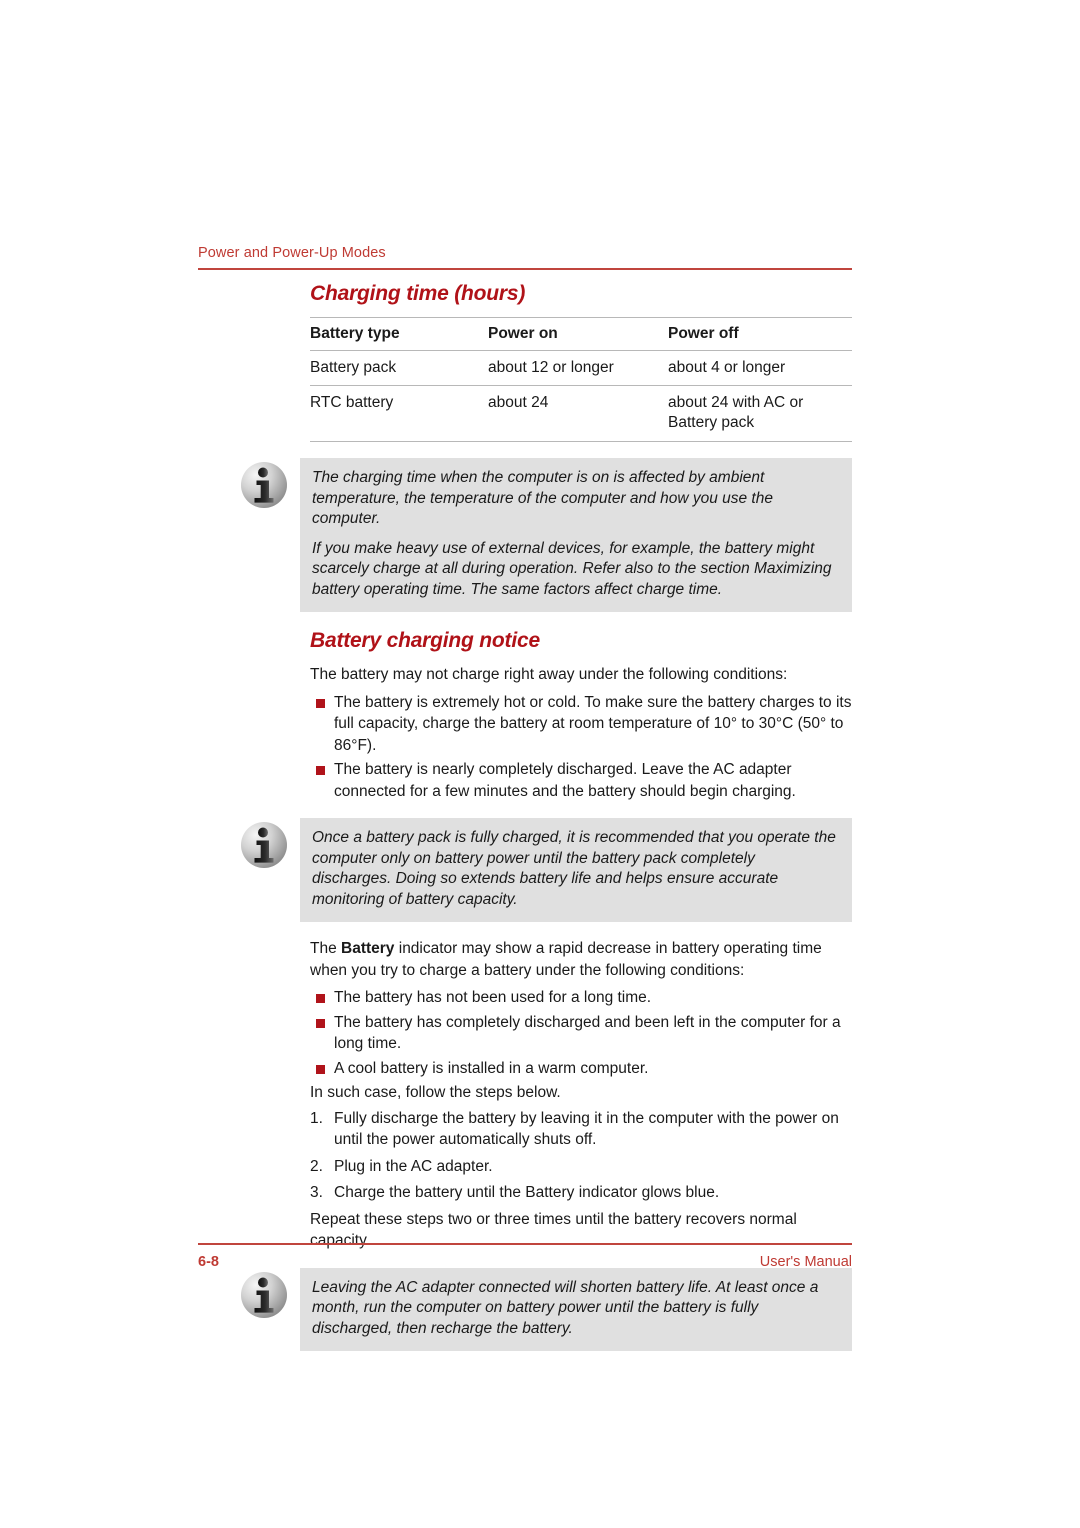  Describe the element at coordinates (316, 1166) in the screenshot. I see `step-number: 2.` at that location.